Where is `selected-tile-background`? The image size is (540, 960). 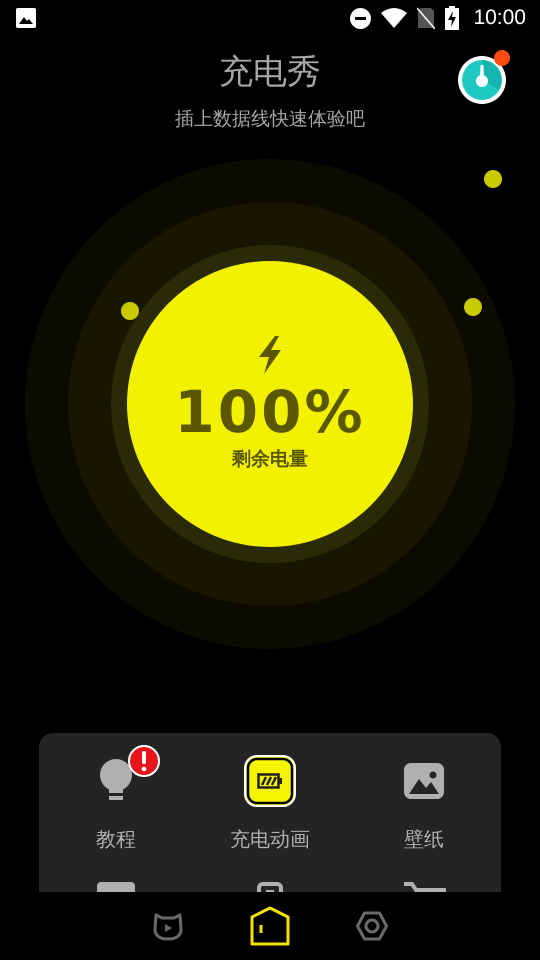
selected-tile-background is located at coordinates (270, 781).